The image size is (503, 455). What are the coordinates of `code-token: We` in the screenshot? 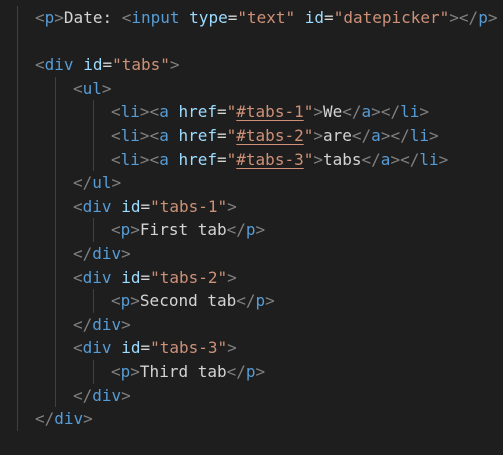 It's located at (333, 112).